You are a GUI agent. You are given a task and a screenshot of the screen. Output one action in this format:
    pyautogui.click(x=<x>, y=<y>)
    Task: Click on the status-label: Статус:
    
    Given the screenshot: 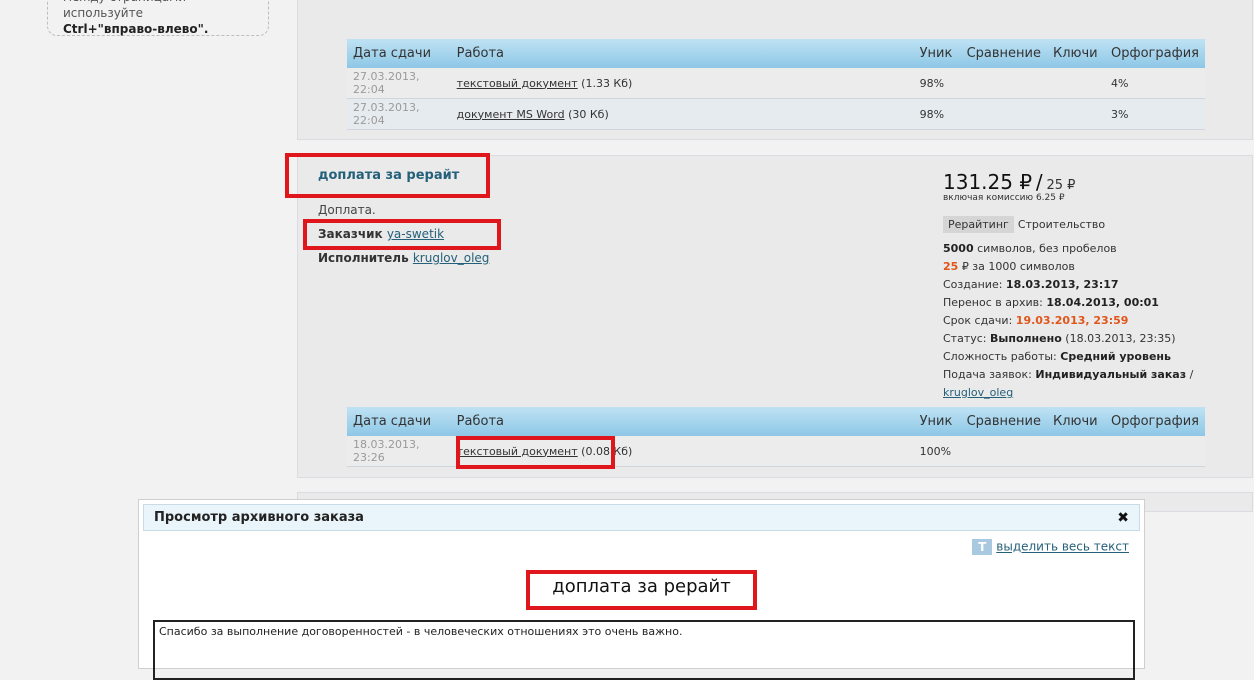 What is the action you would take?
    pyautogui.click(x=965, y=338)
    